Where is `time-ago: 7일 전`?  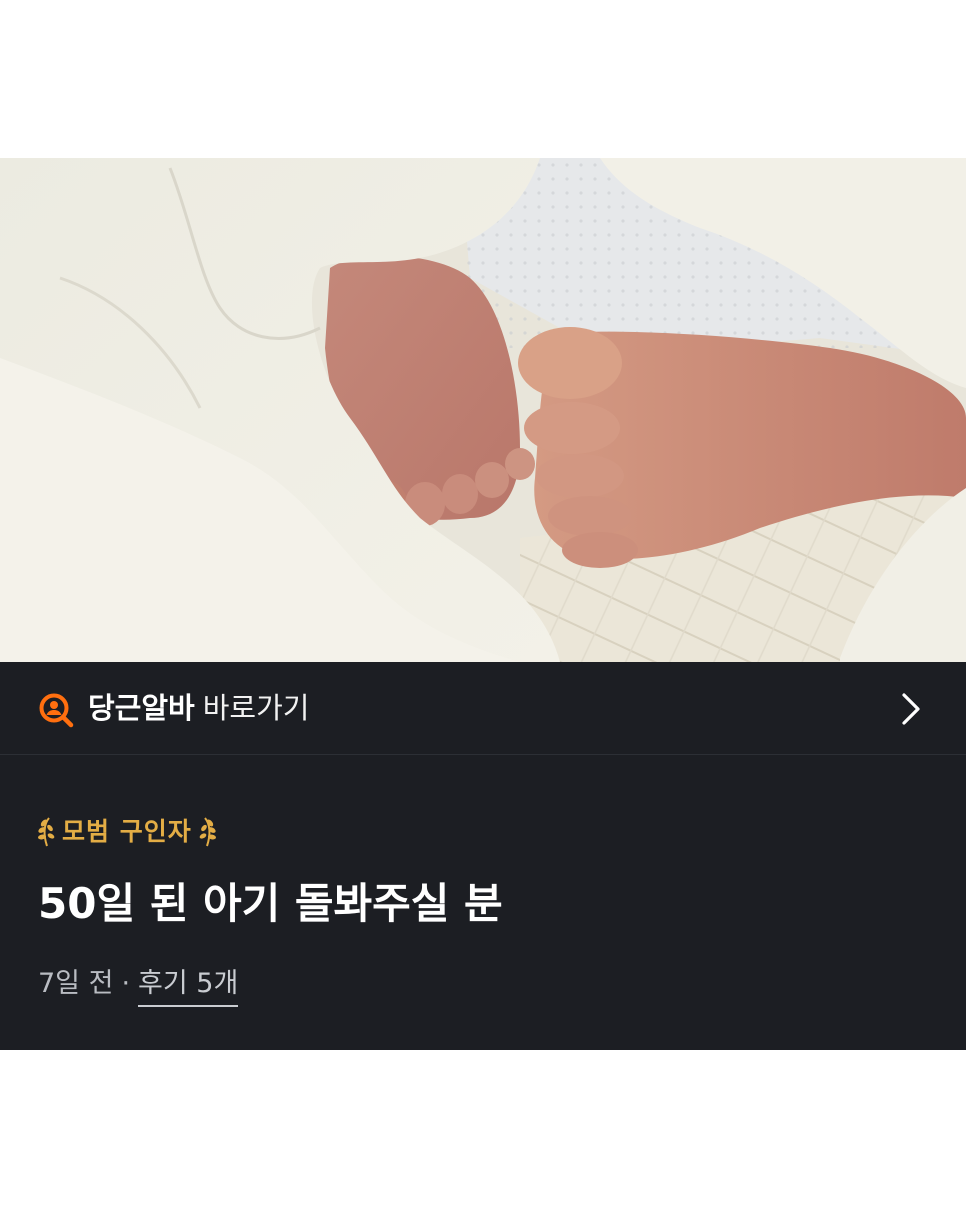
time-ago: 7일 전 is located at coordinates (76, 983).